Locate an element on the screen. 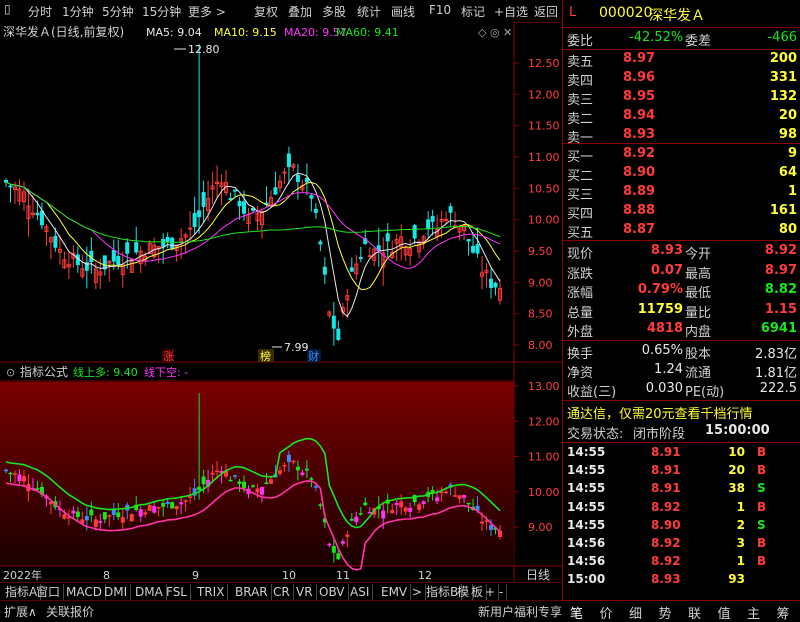  panel-tab: 价 is located at coordinates (606, 612).